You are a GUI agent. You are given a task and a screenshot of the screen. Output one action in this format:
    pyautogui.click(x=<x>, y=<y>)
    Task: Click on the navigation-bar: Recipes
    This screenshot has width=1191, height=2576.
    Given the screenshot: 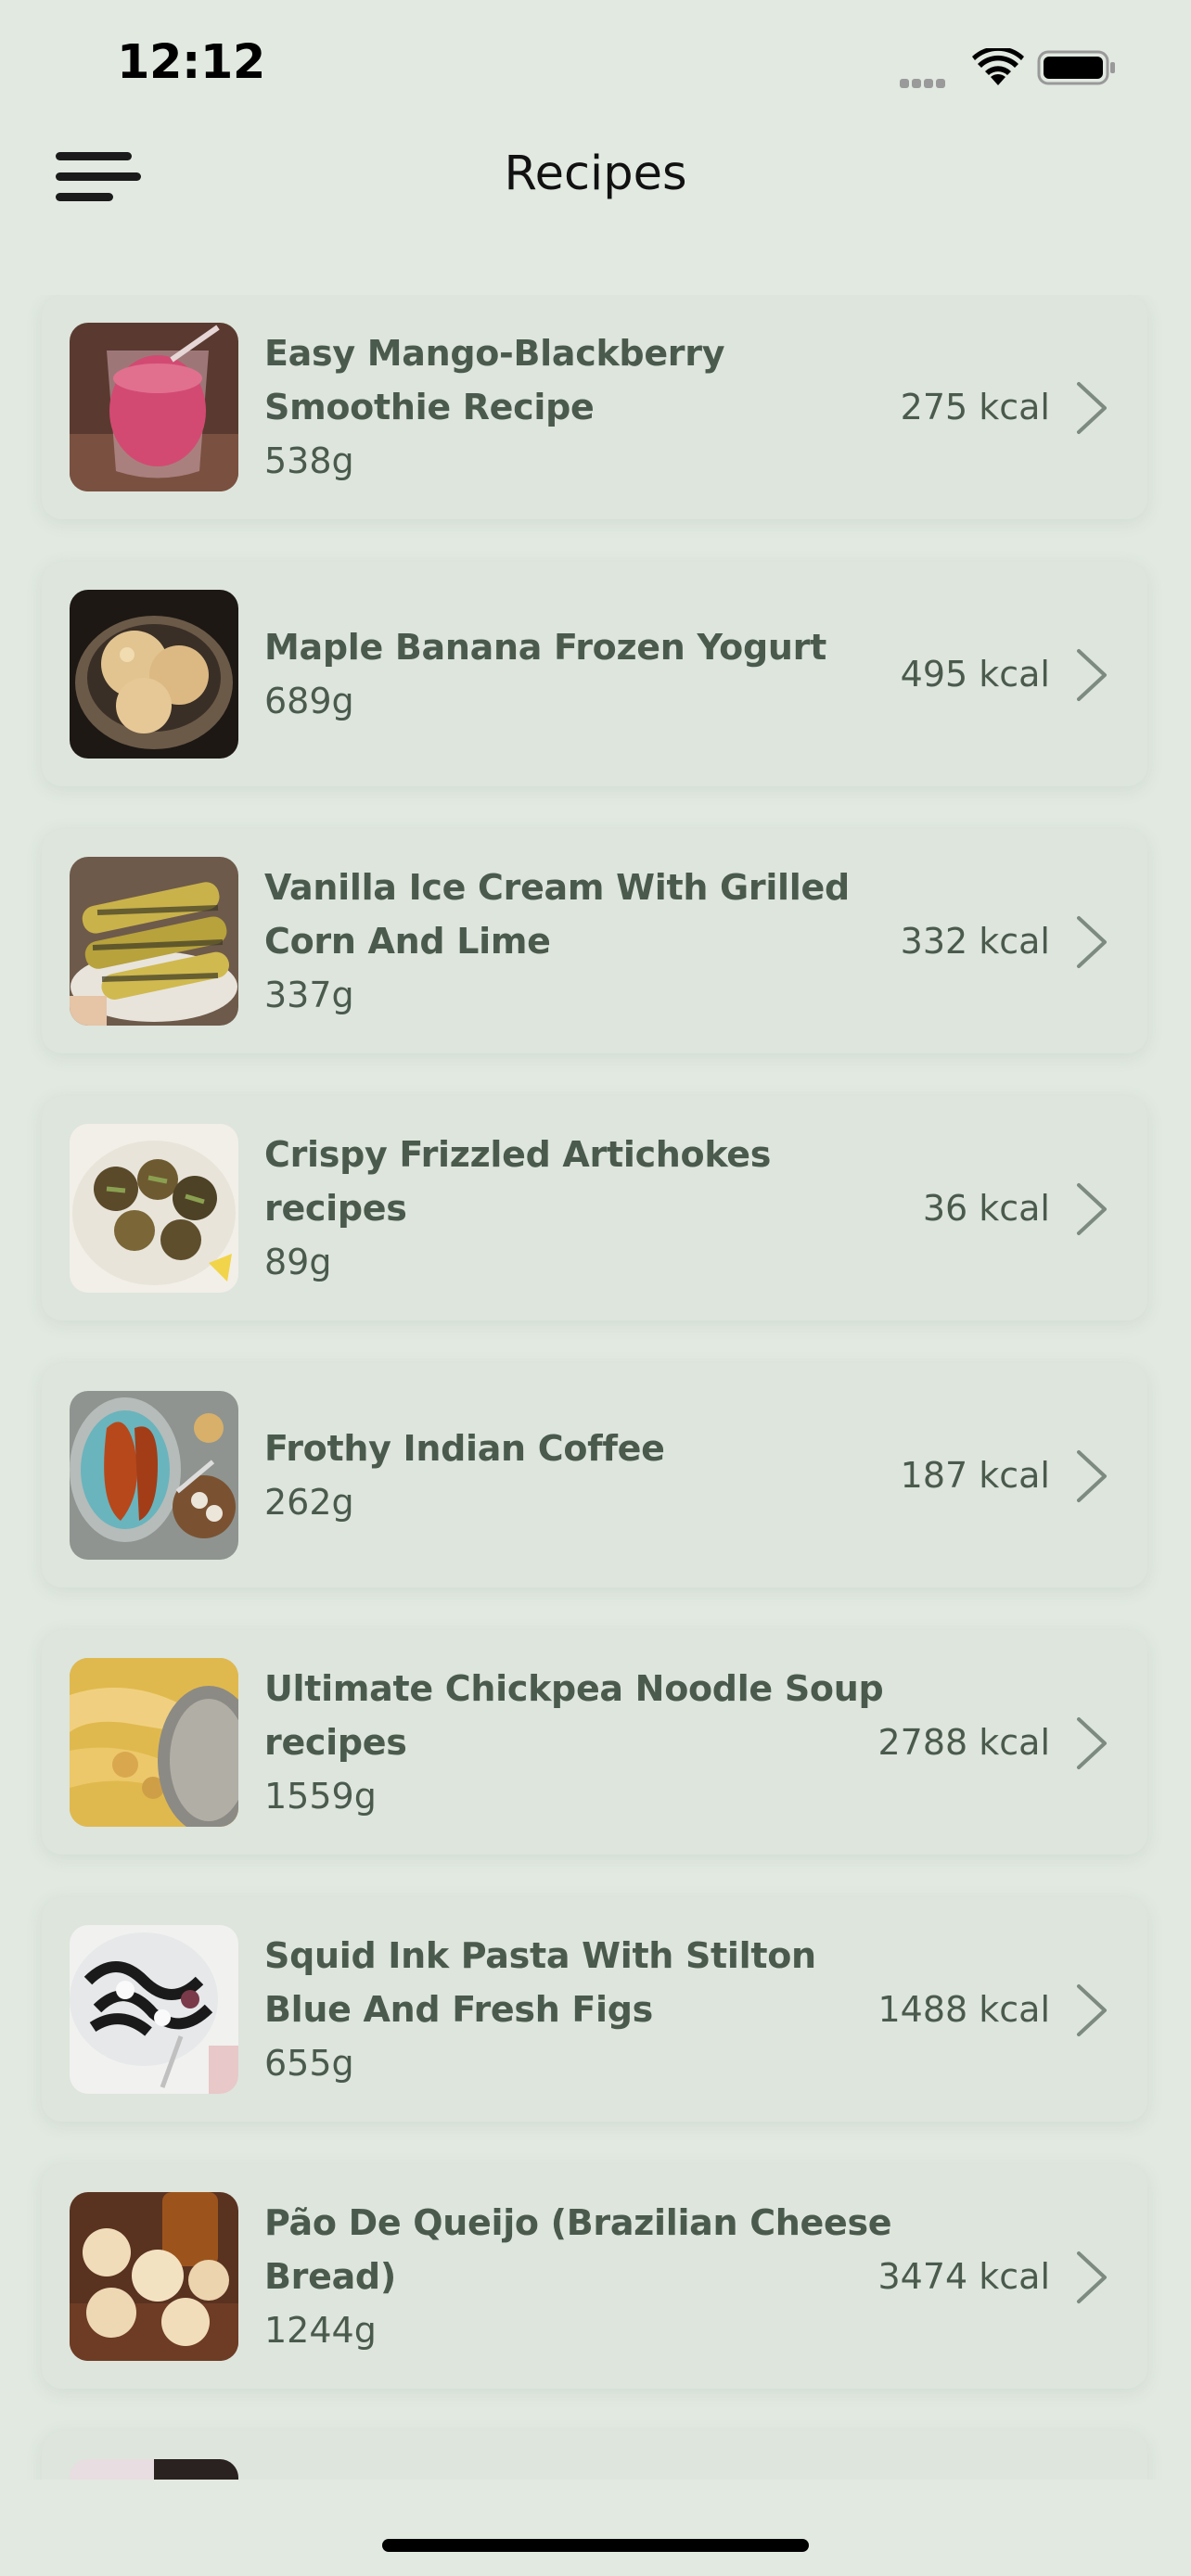 What is the action you would take?
    pyautogui.click(x=595, y=195)
    